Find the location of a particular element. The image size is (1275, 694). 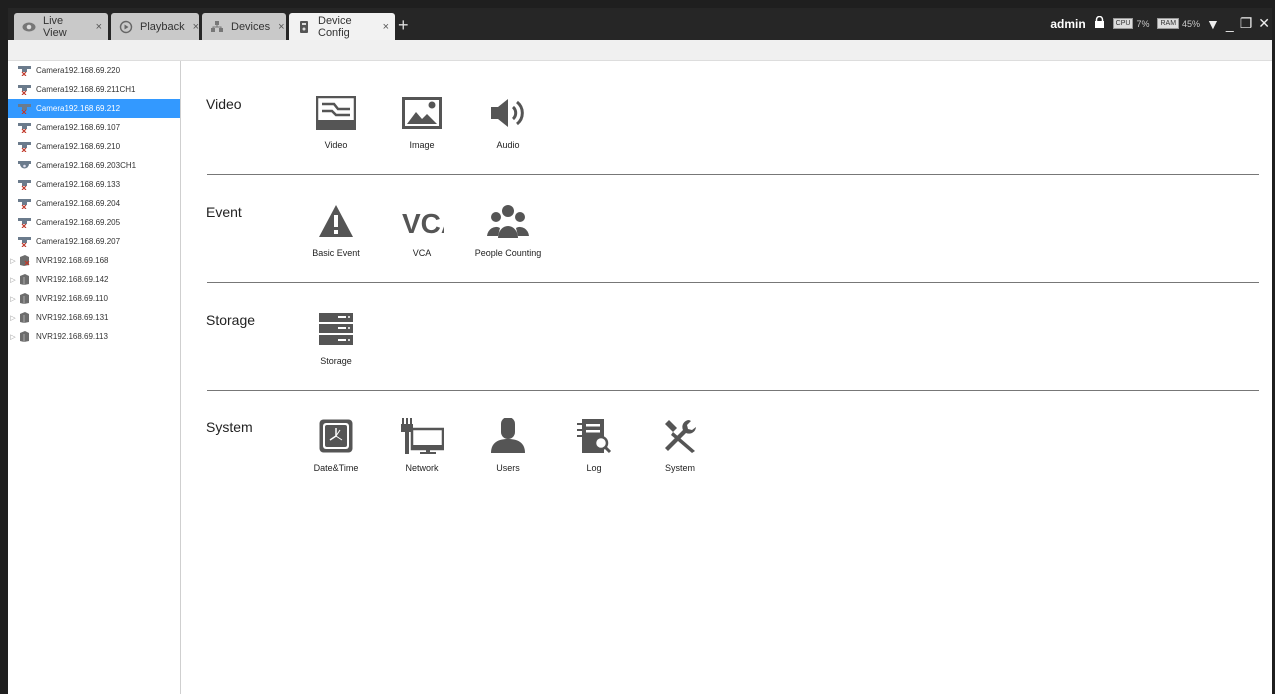

config-item-audio: Audio is located at coordinates (508, 122).